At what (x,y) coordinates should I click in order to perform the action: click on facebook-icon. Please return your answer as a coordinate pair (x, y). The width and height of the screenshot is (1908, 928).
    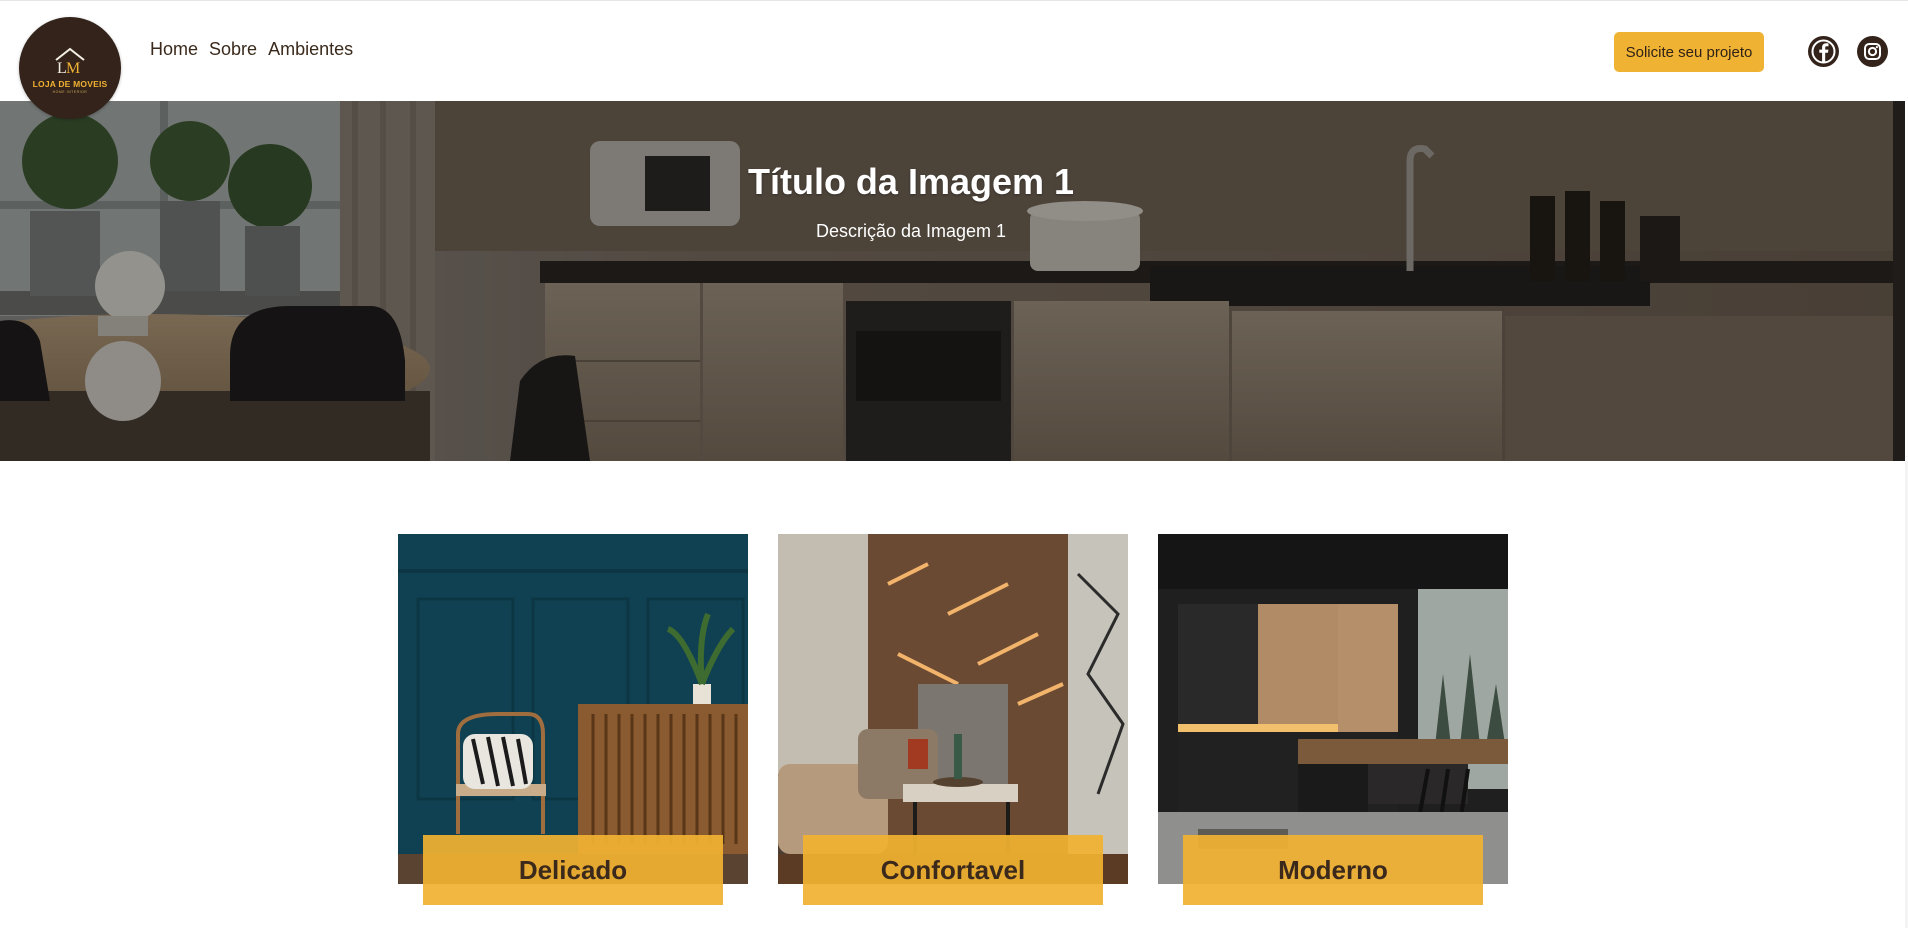
    Looking at the image, I should click on (1823, 51).